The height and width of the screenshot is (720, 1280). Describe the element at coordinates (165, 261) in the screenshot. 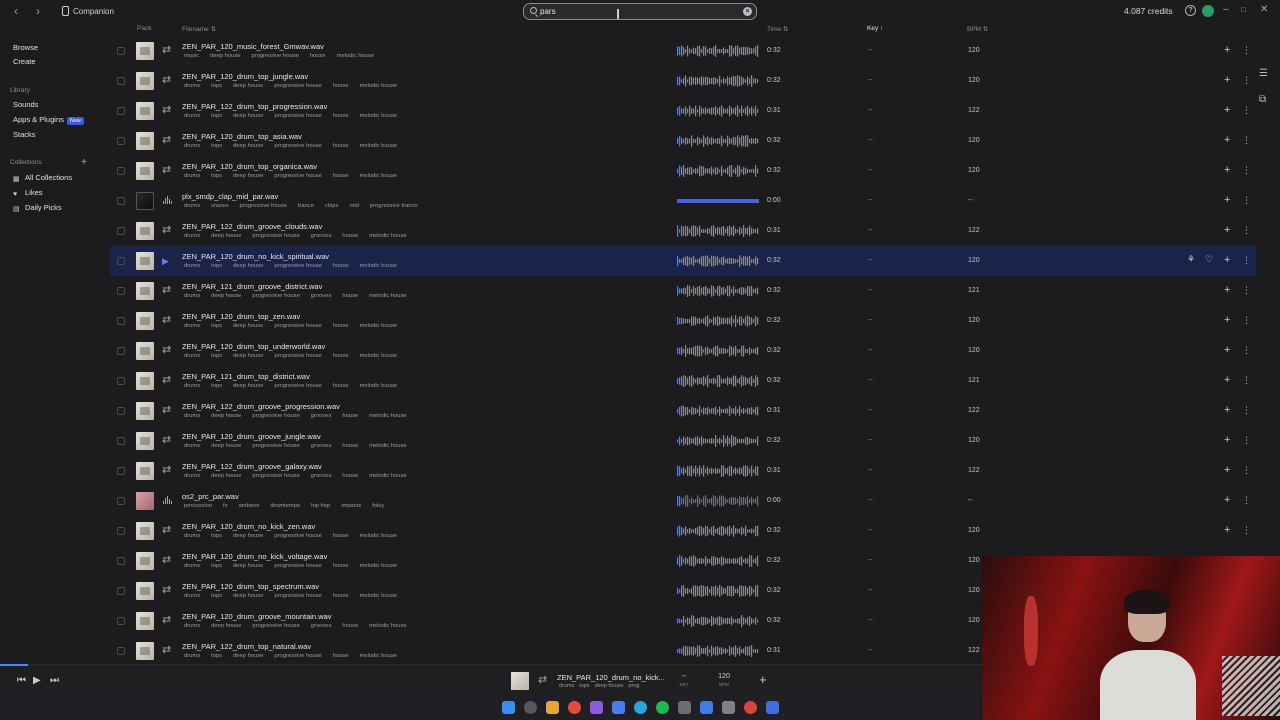

I see `play-icon: ▶` at that location.